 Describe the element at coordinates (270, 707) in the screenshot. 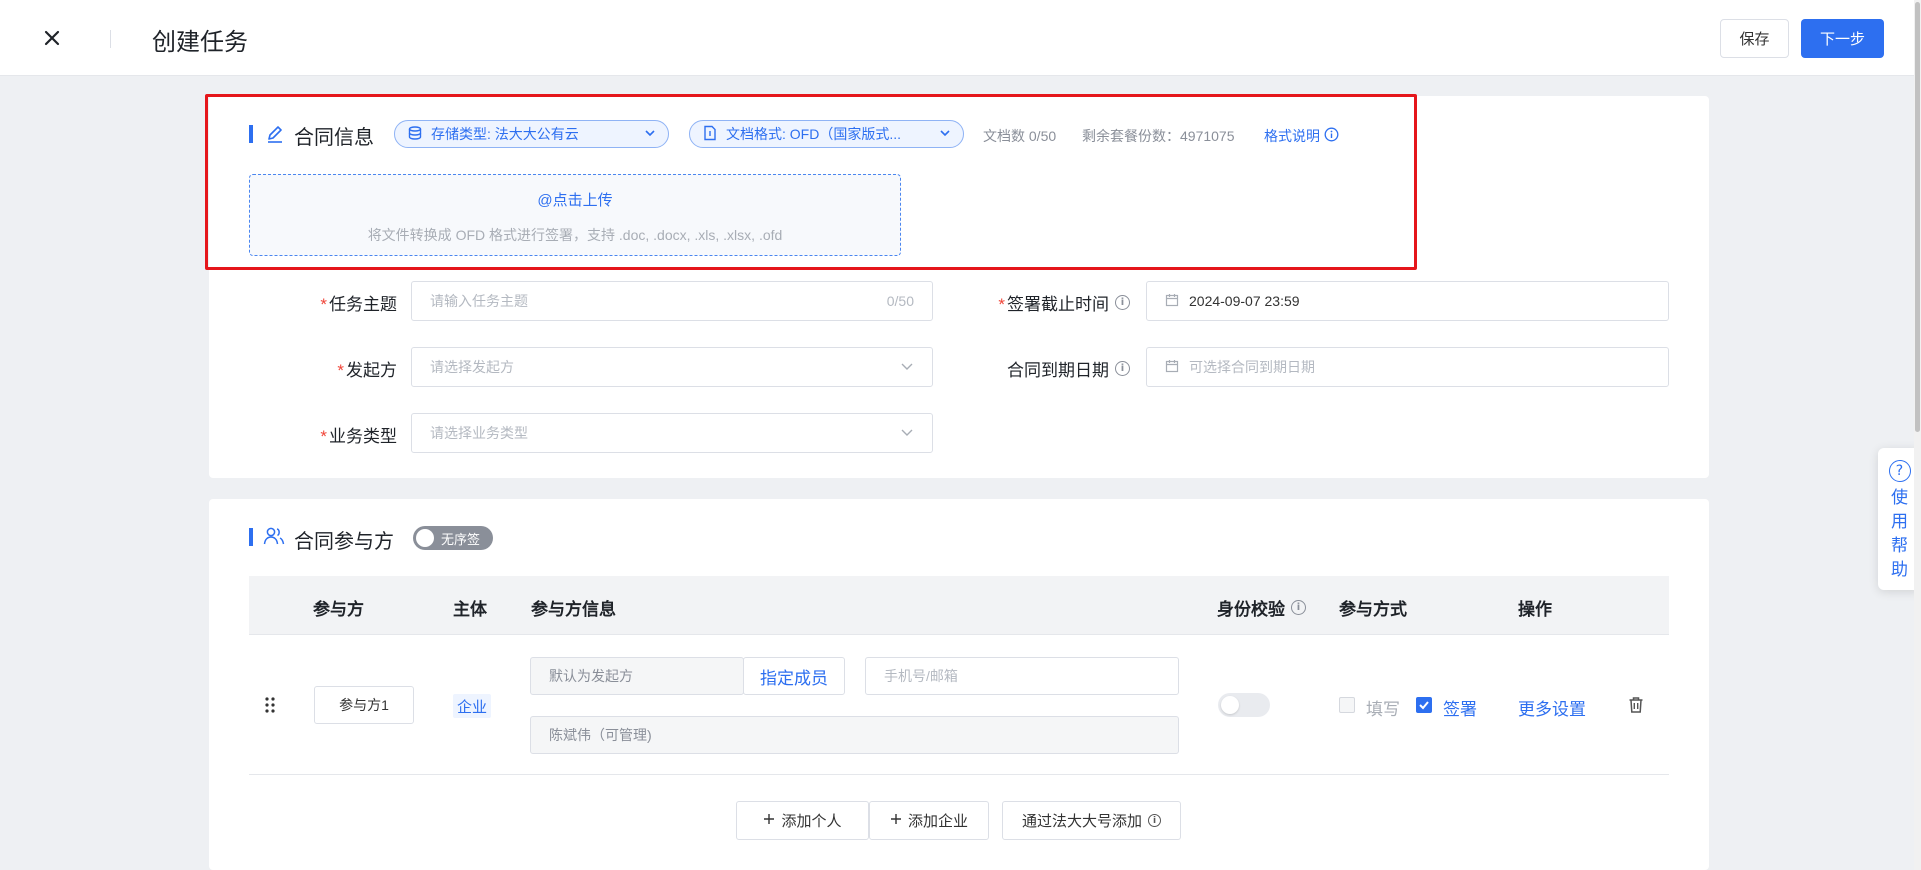

I see `drag-handle-icon` at that location.